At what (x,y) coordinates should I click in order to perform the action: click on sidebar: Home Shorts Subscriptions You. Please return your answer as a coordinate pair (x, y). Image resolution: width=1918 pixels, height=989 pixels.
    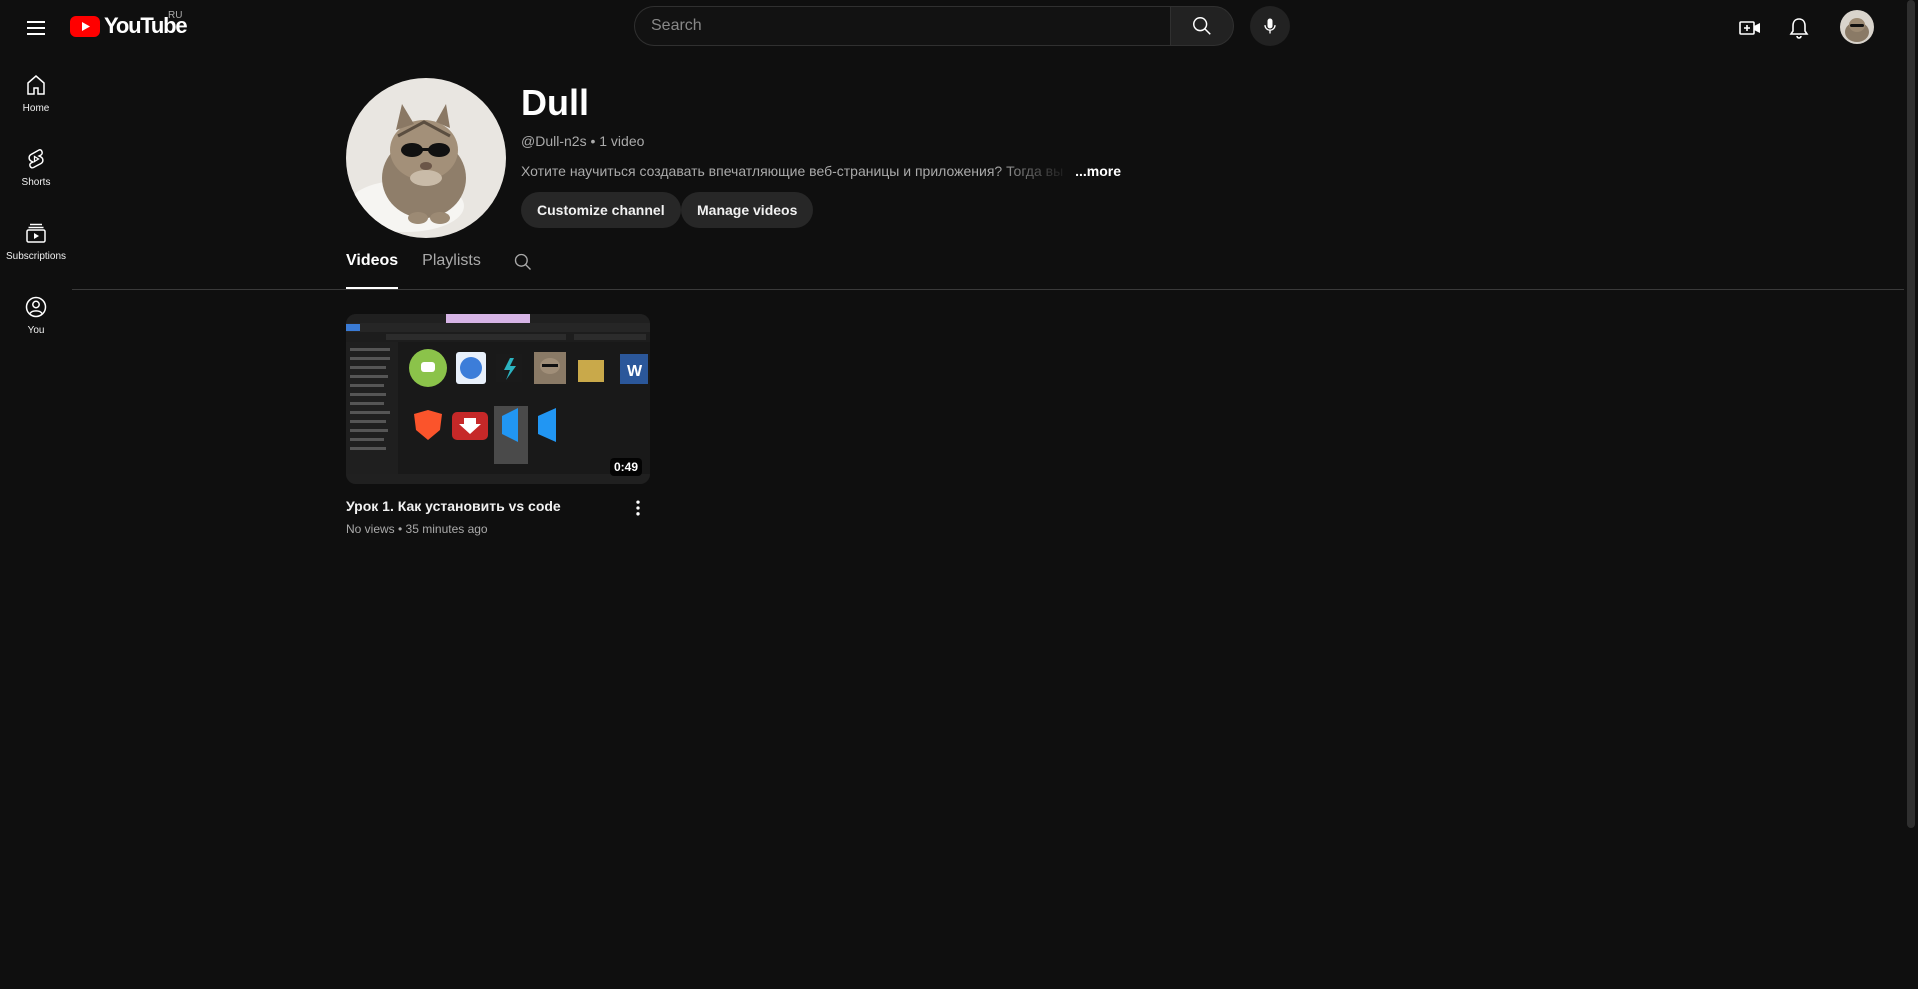
    Looking at the image, I should click on (36, 204).